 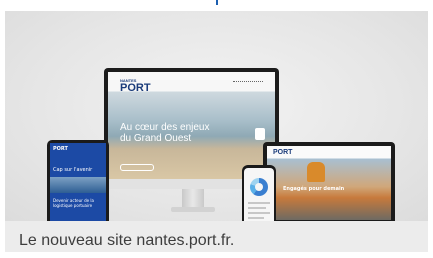 I want to click on laptop-title: Engagés pour demain, so click(x=314, y=189).